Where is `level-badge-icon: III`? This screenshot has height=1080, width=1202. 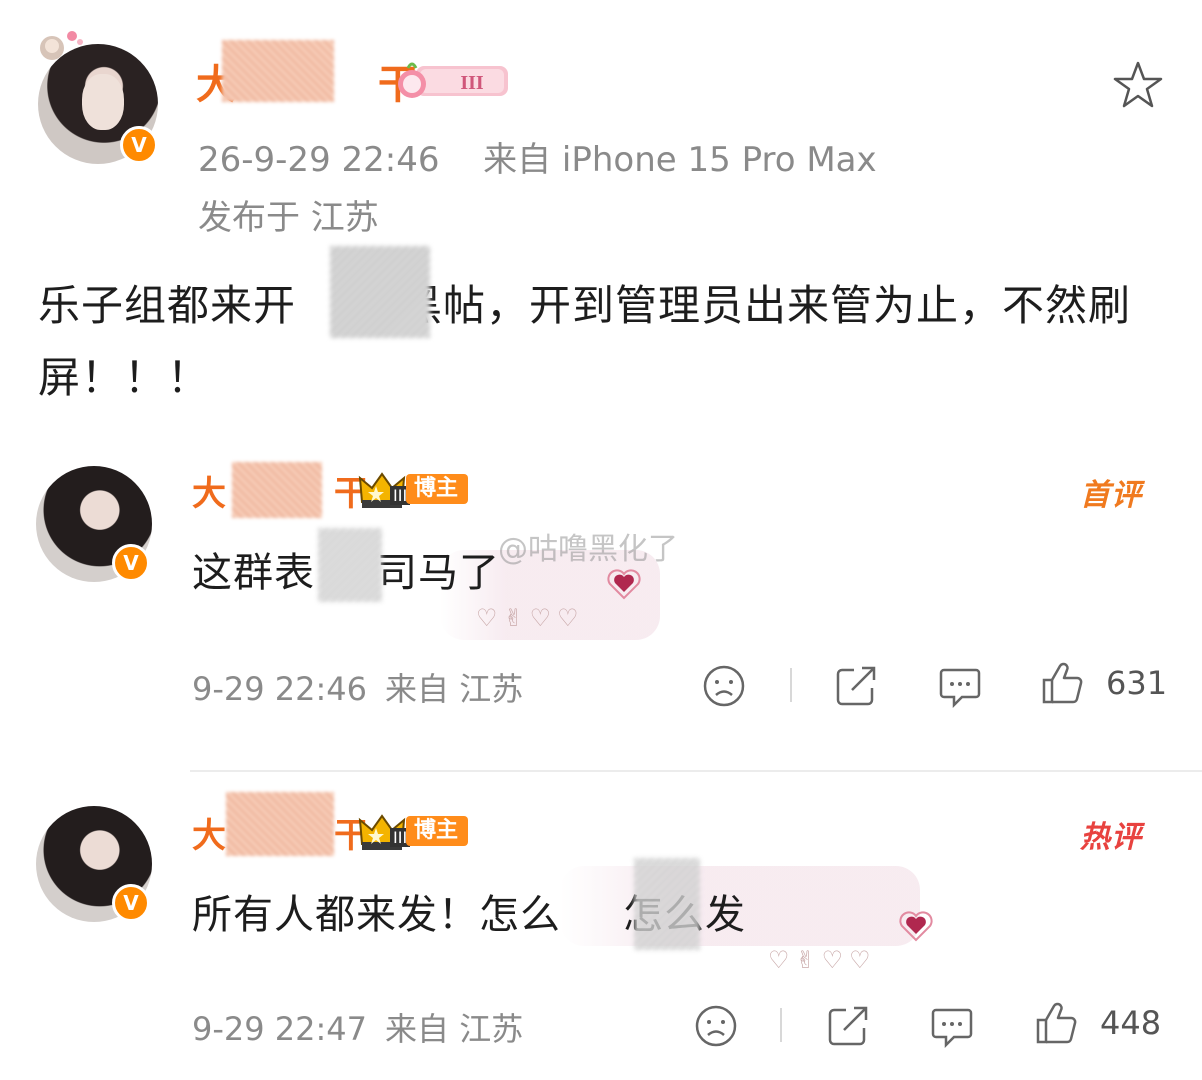
level-badge-icon: III is located at coordinates (453, 80).